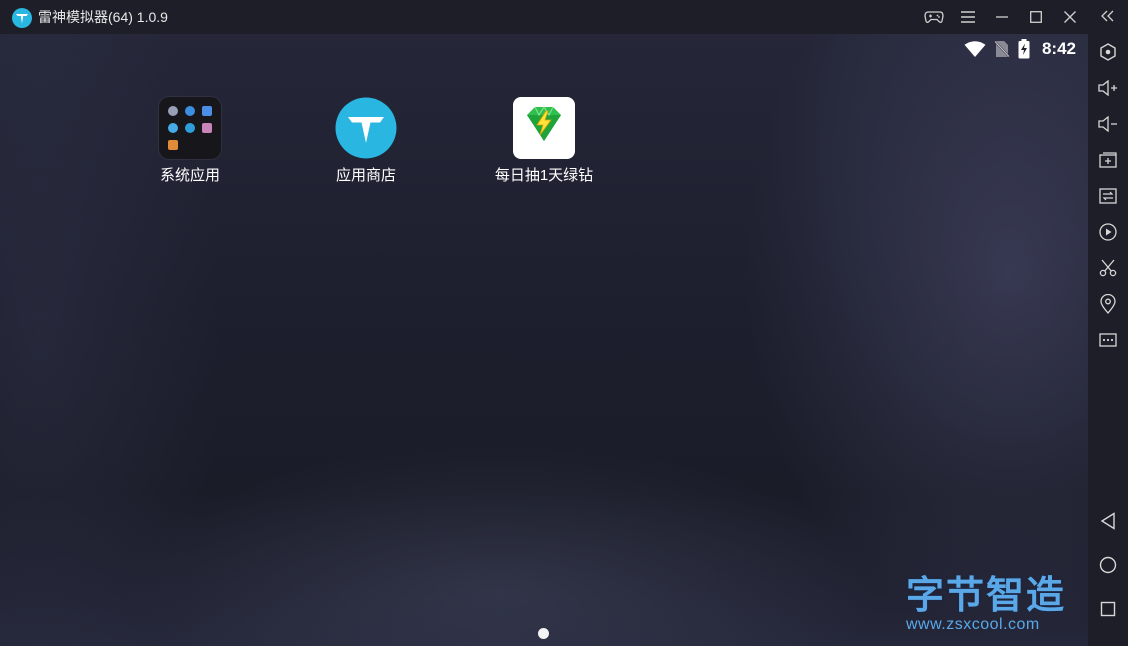  Describe the element at coordinates (544, 175) in the screenshot. I see `app-label: 每日抽1天绿钻` at that location.